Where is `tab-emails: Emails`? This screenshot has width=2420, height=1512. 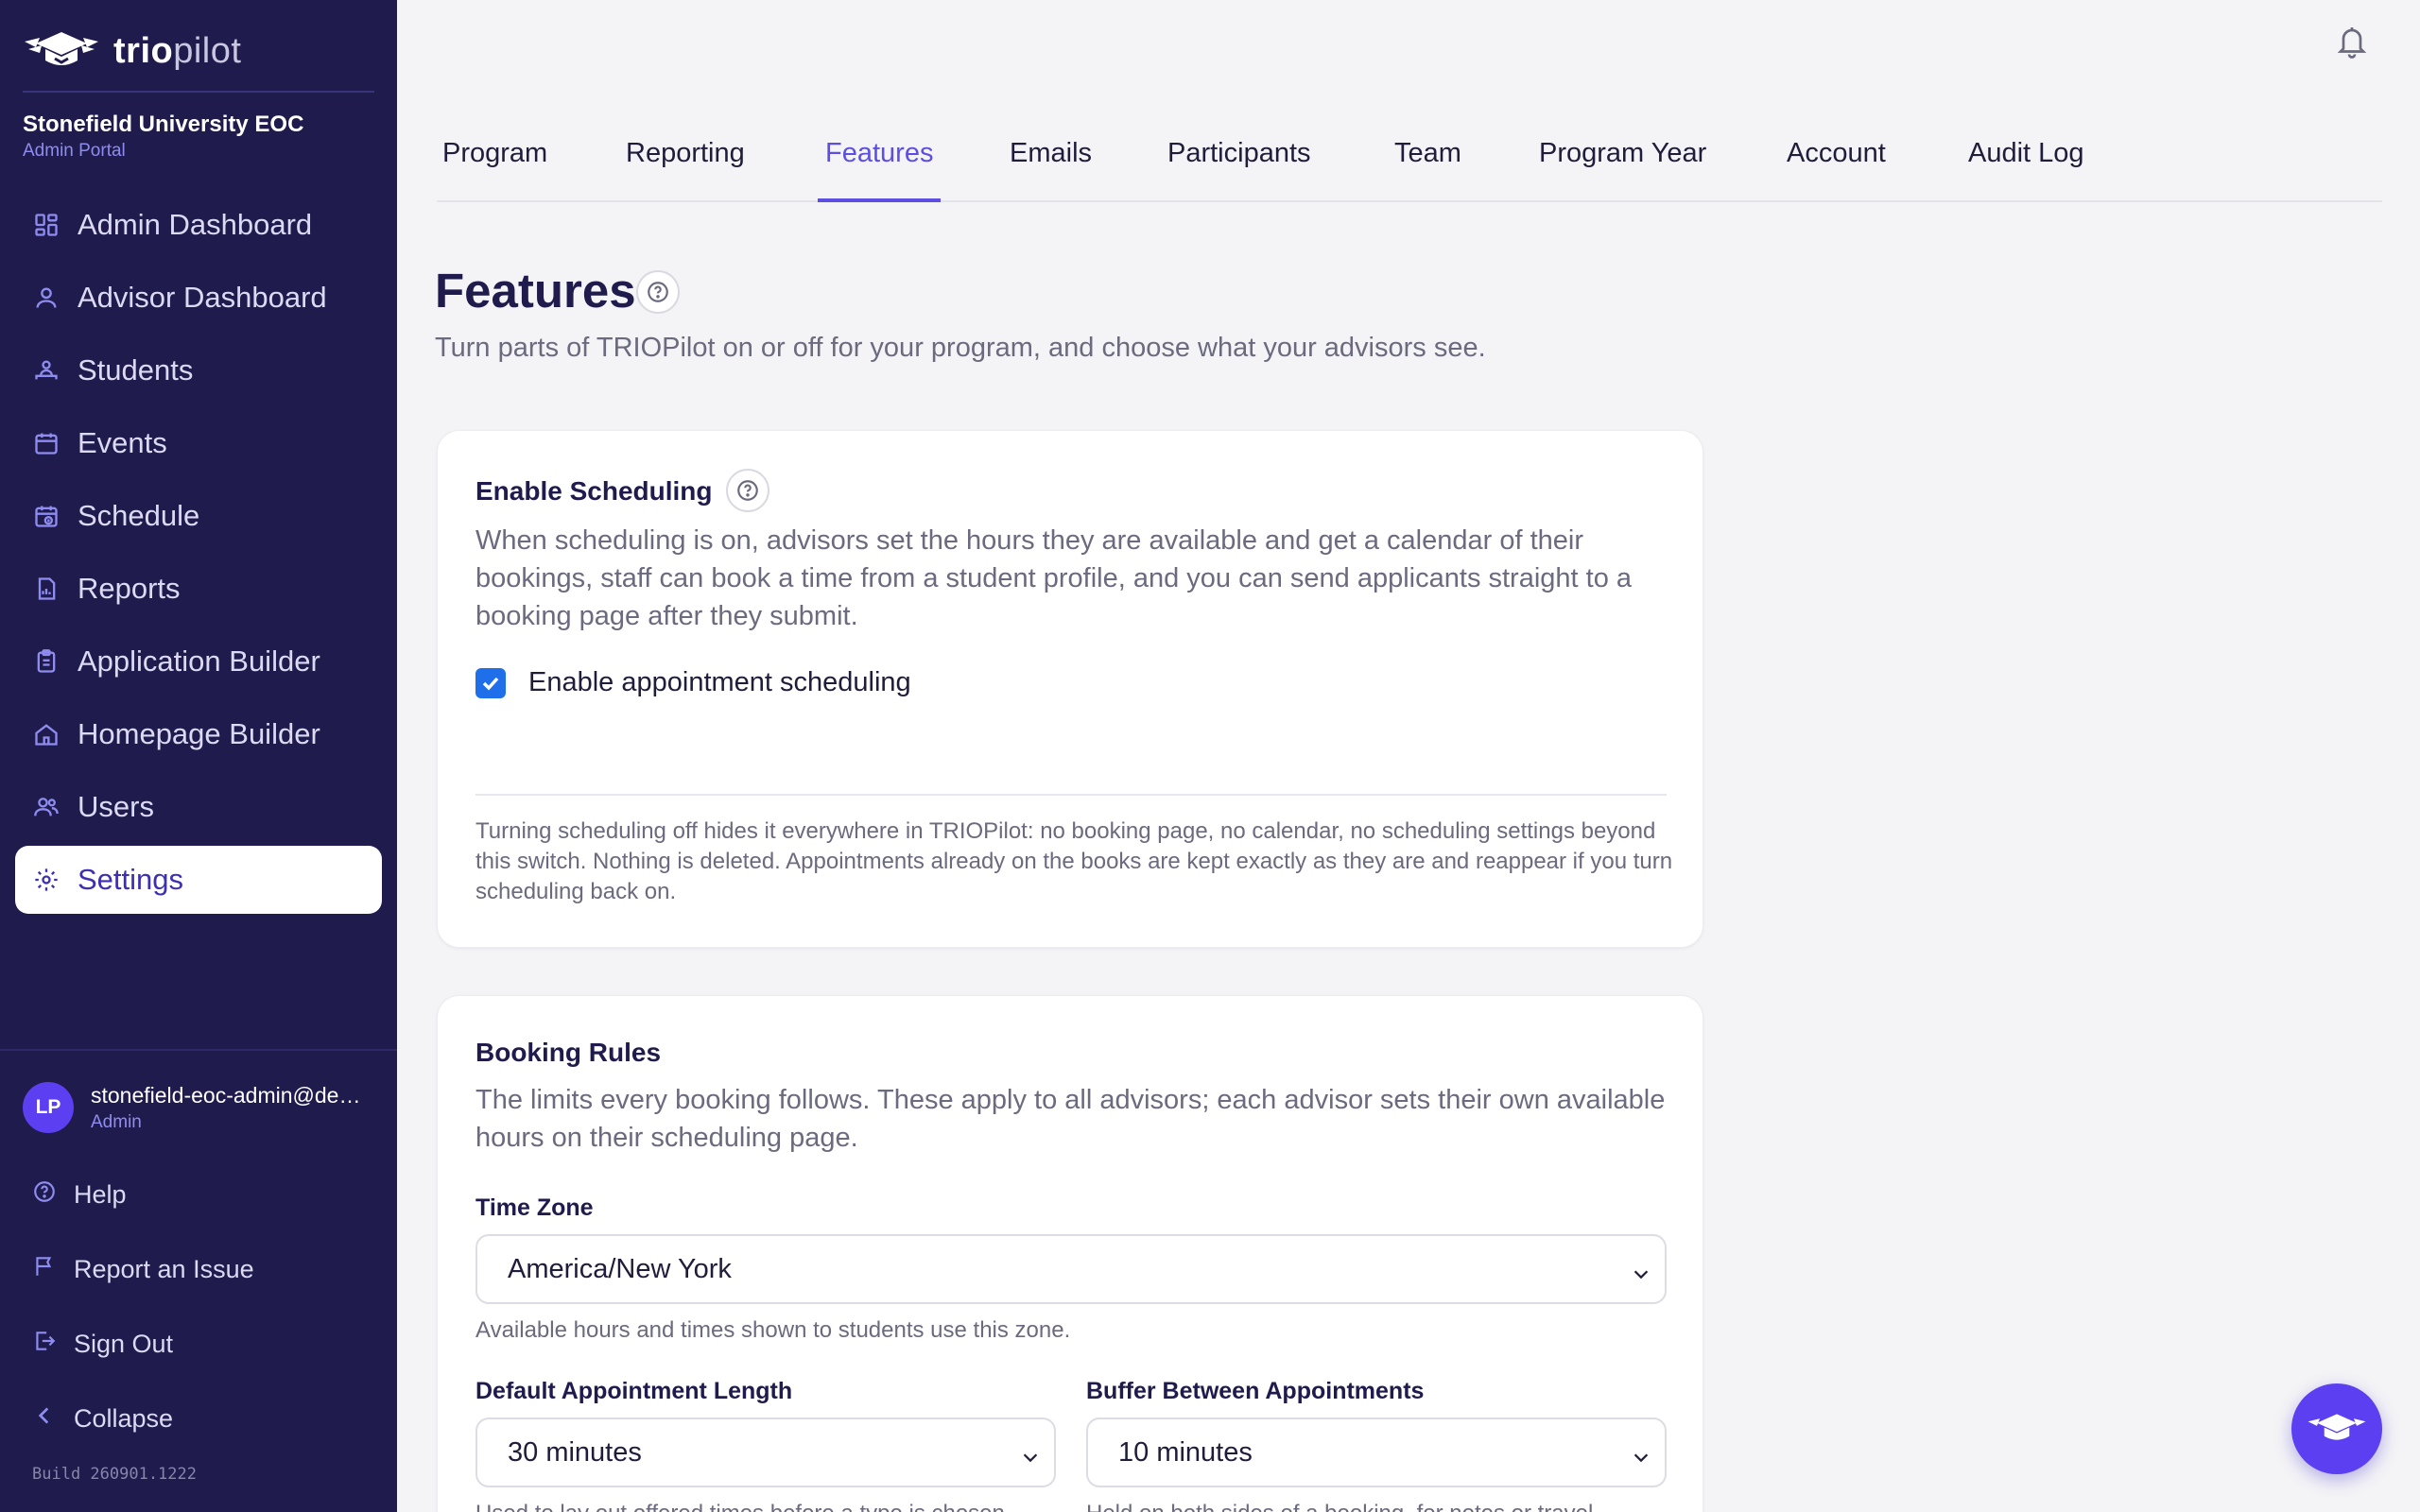 tab-emails: Emails is located at coordinates (1051, 162).